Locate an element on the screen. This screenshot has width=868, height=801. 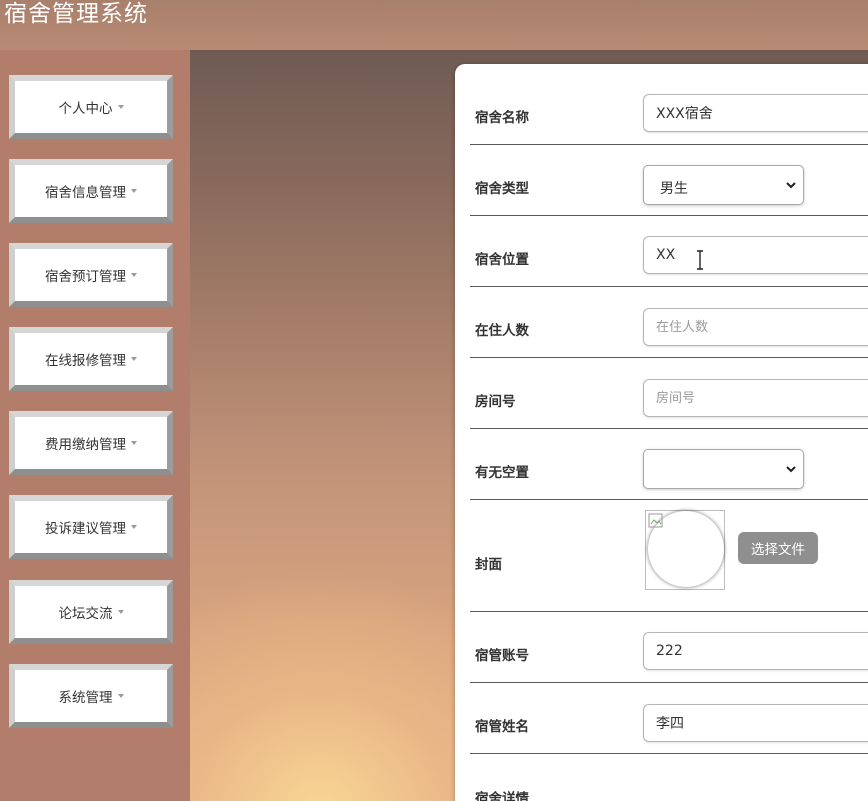
app-title: 宿舍管理系统 is located at coordinates (76, 14).